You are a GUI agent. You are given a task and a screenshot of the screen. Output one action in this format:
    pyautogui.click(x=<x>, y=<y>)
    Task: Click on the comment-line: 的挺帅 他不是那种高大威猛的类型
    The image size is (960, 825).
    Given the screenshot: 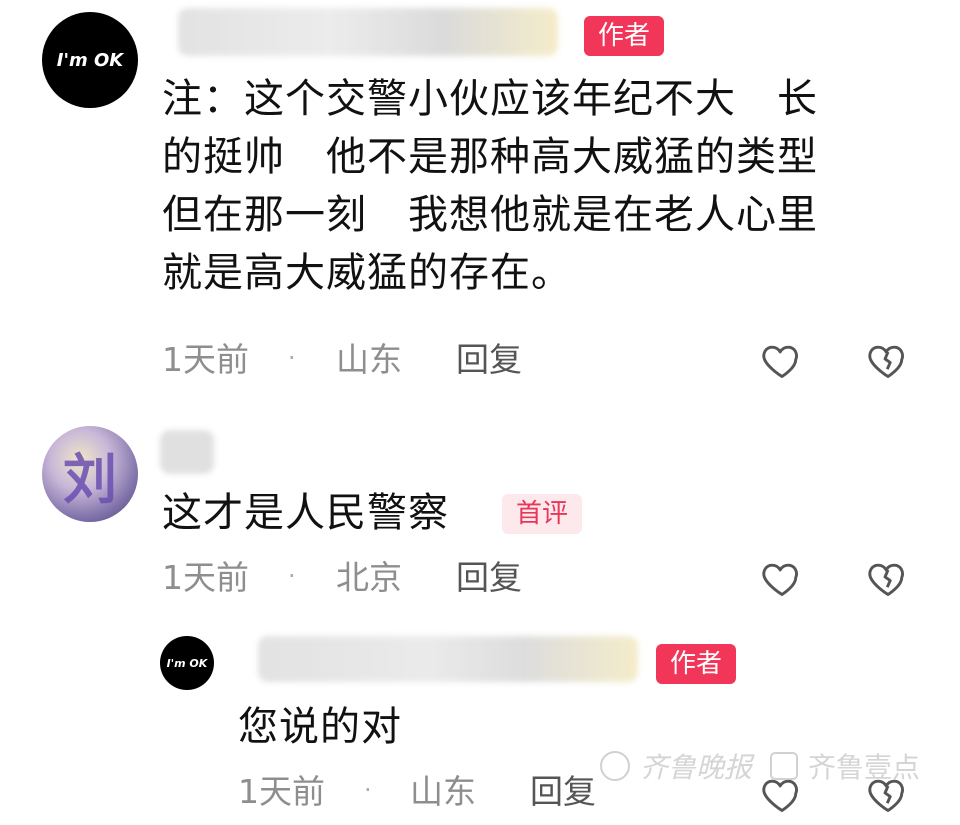 What is the action you would take?
    pyautogui.click(x=490, y=157)
    